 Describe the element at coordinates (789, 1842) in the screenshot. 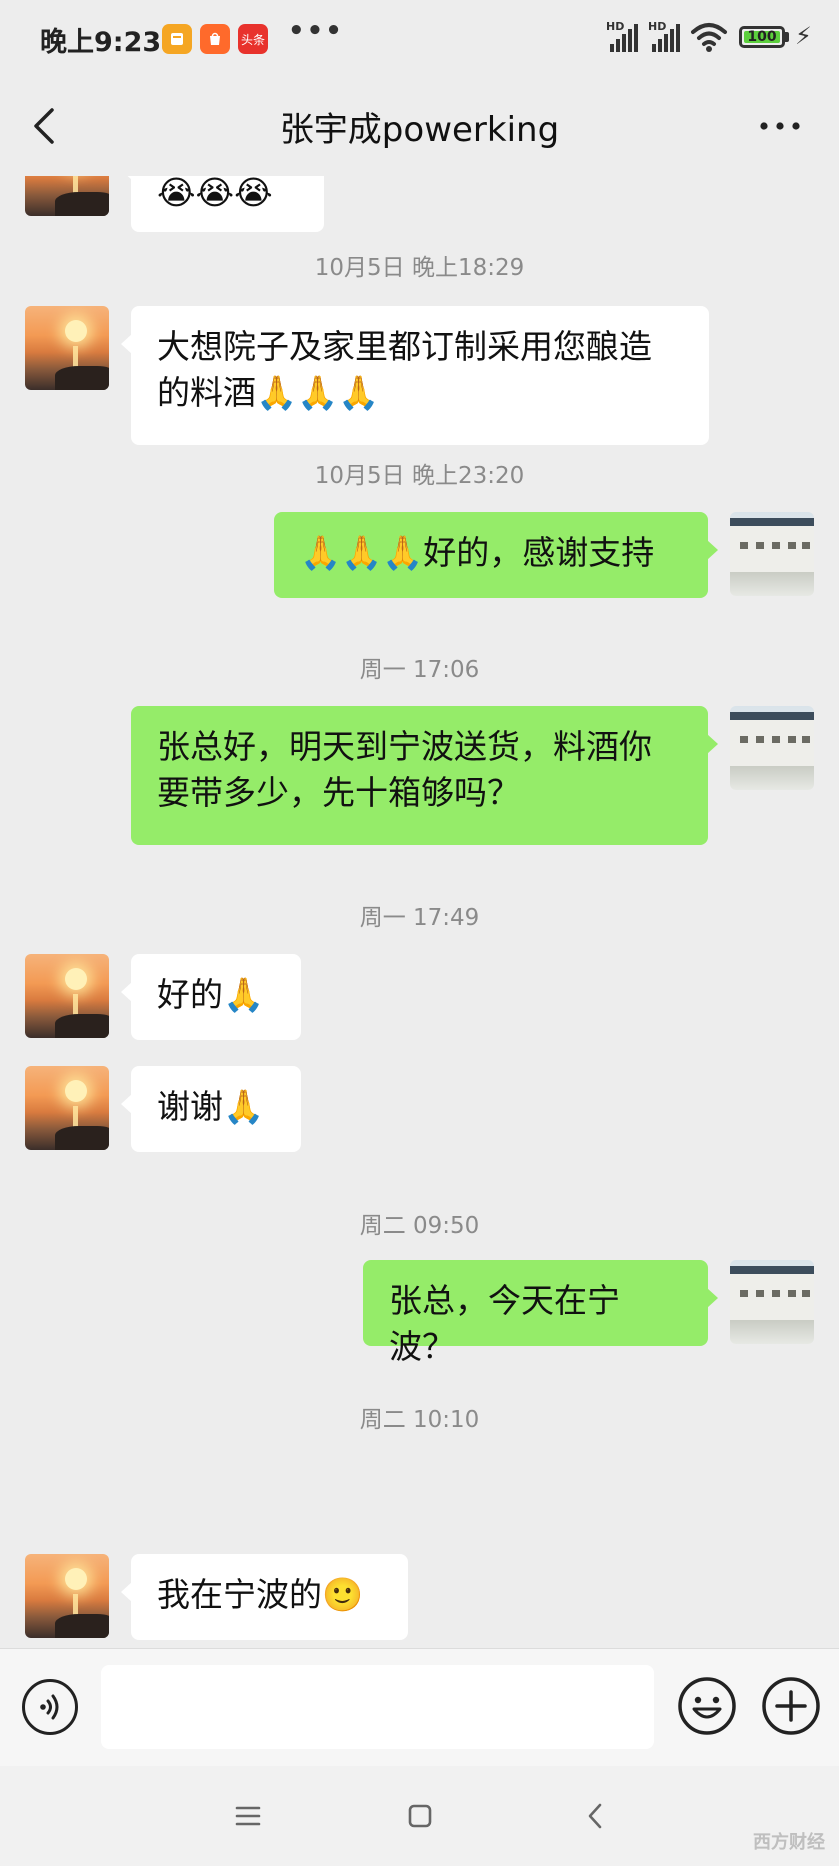

I see `watermark: 西方财经` at that location.